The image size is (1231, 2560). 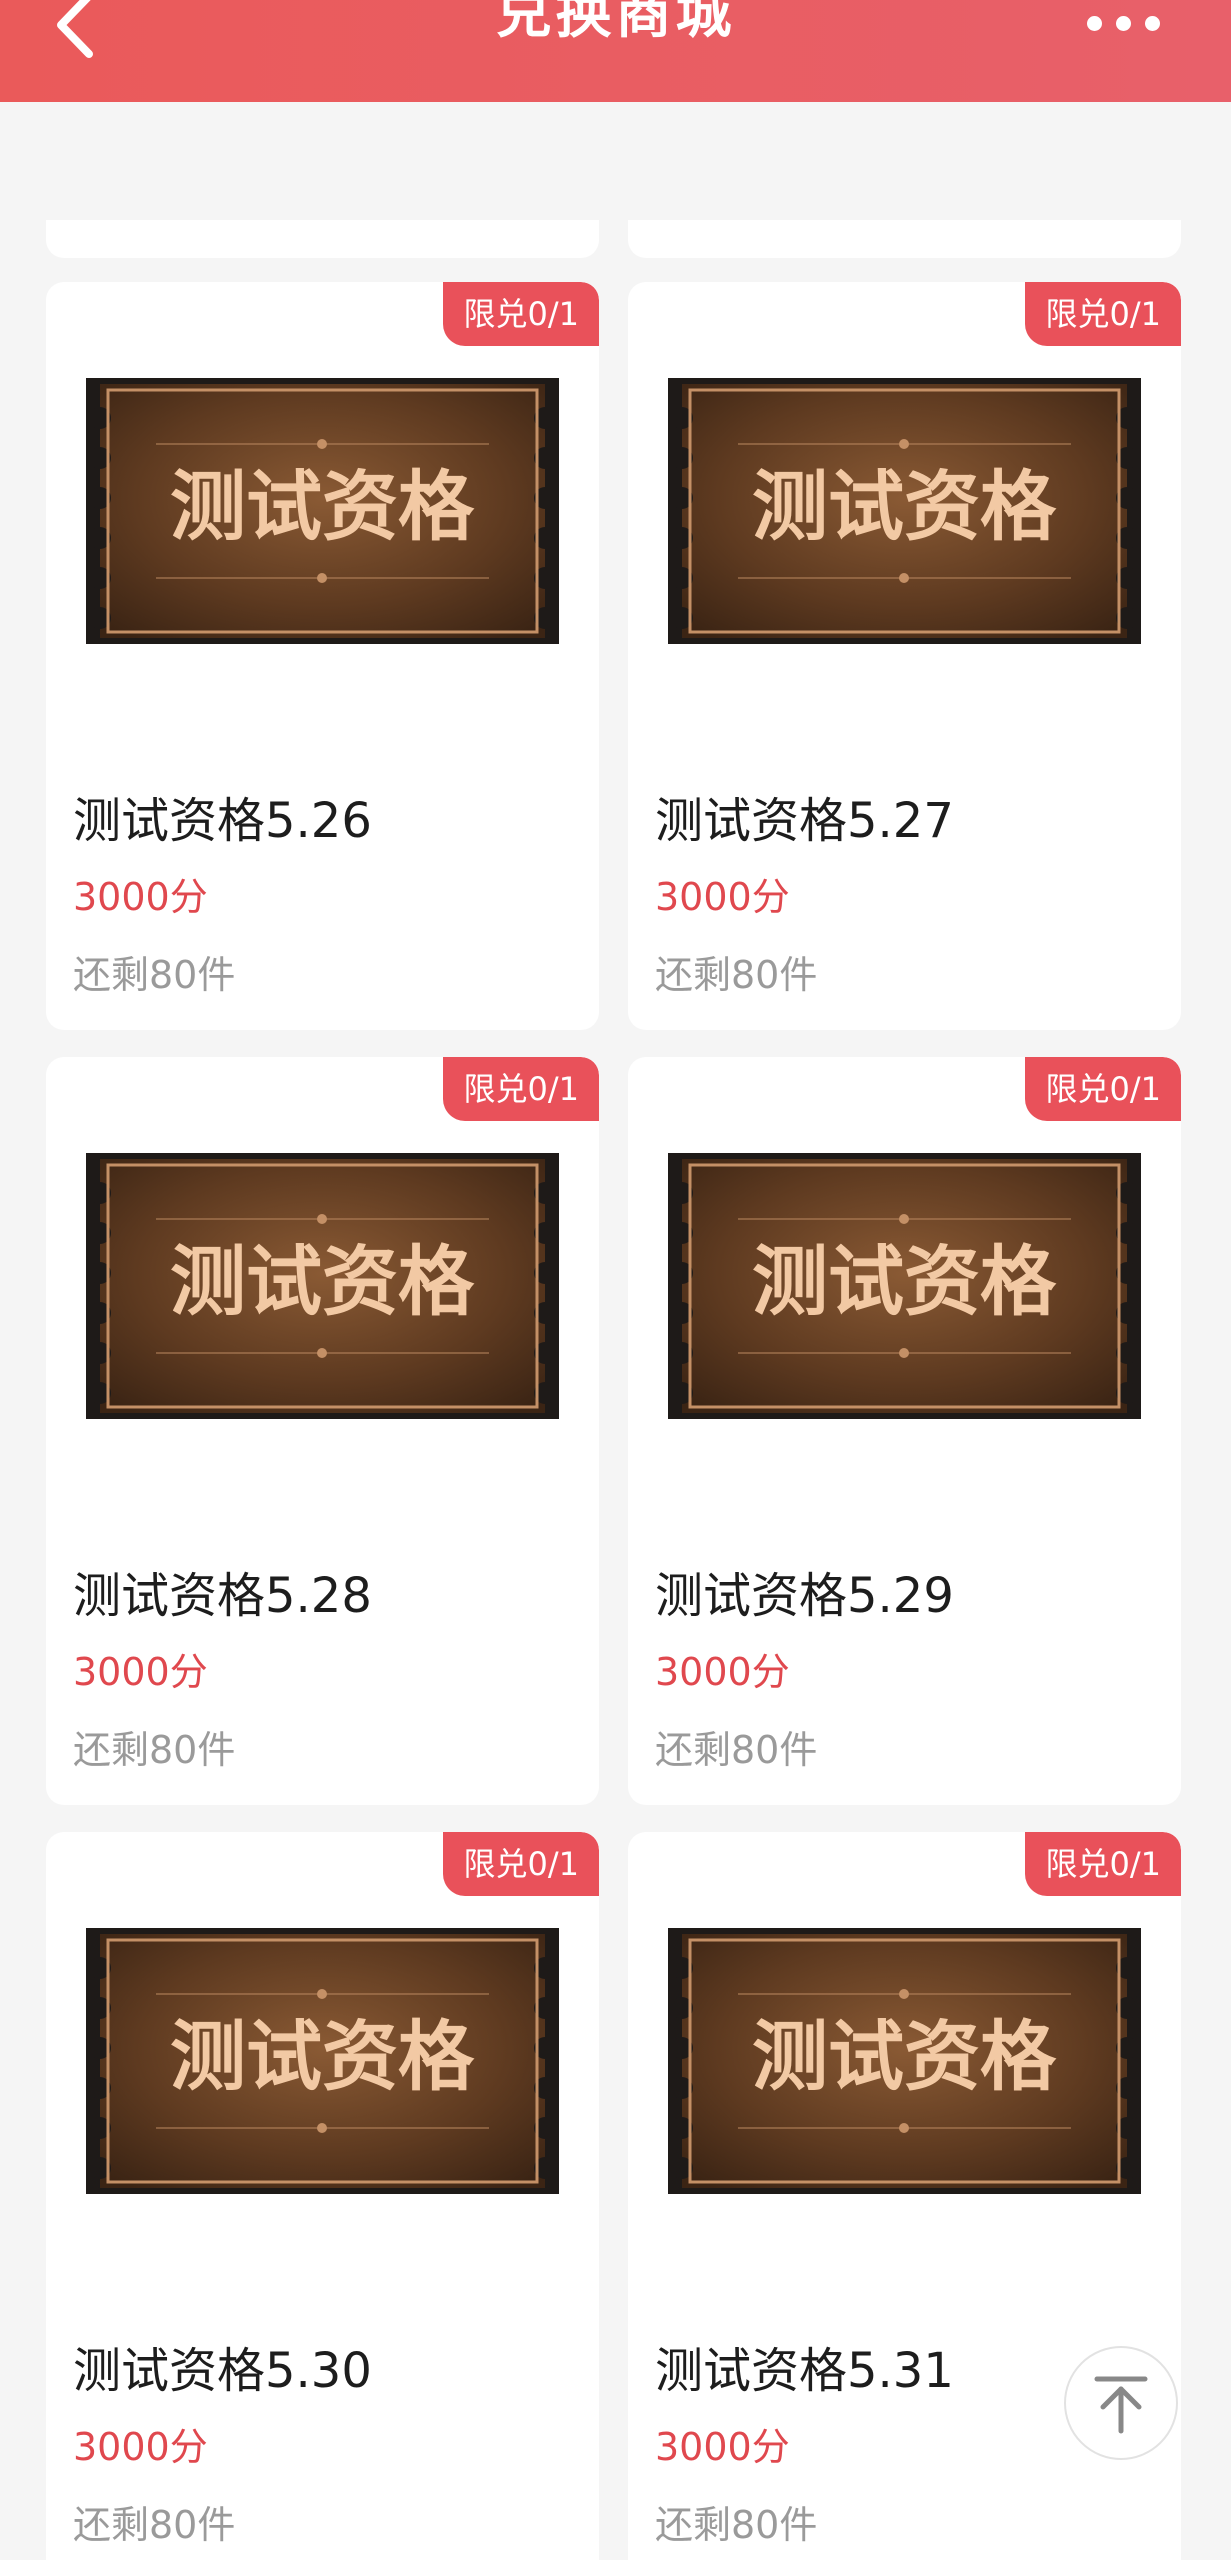 I want to click on arrow-up-to-top-icon, so click(x=1121, y=2405).